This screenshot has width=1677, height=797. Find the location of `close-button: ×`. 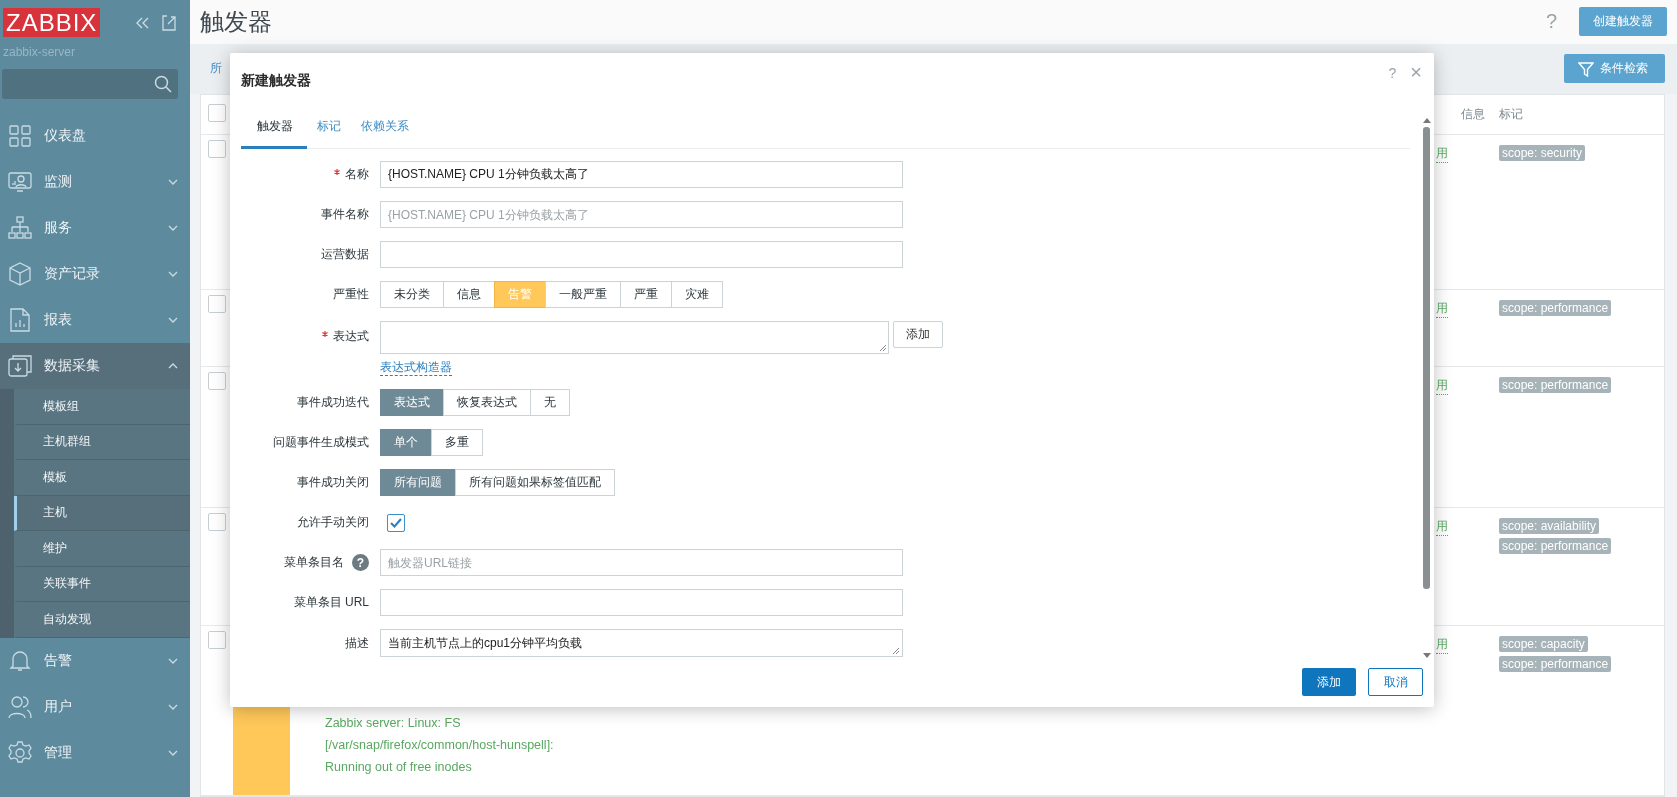

close-button: × is located at coordinates (1416, 72).